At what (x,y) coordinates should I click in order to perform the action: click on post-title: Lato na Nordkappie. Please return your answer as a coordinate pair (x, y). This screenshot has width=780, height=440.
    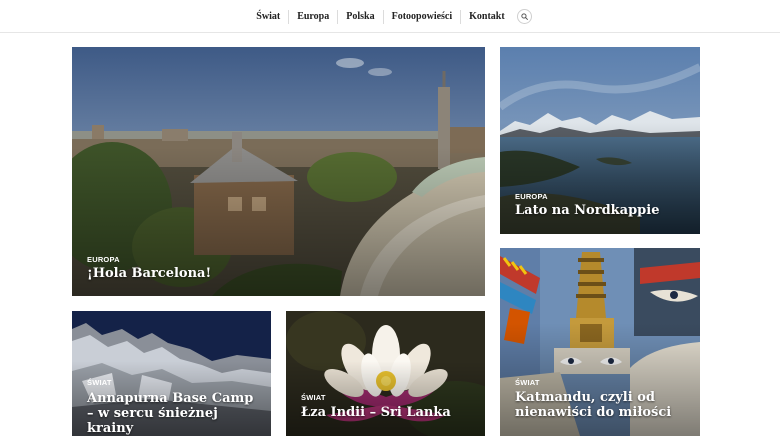
    Looking at the image, I should click on (600, 210).